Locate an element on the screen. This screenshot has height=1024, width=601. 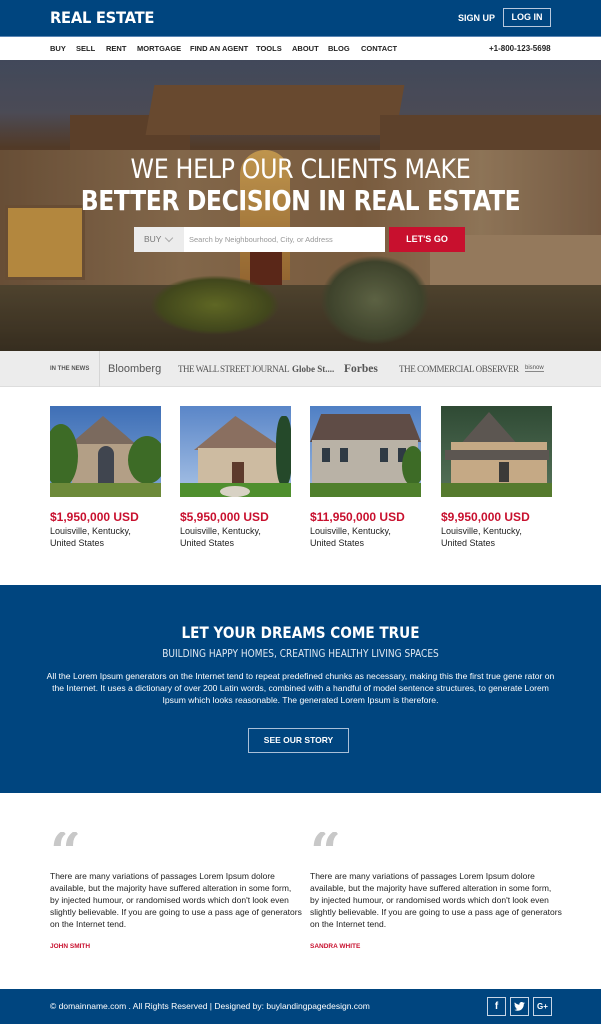
log-in-button: LOG IN is located at coordinates (527, 17).